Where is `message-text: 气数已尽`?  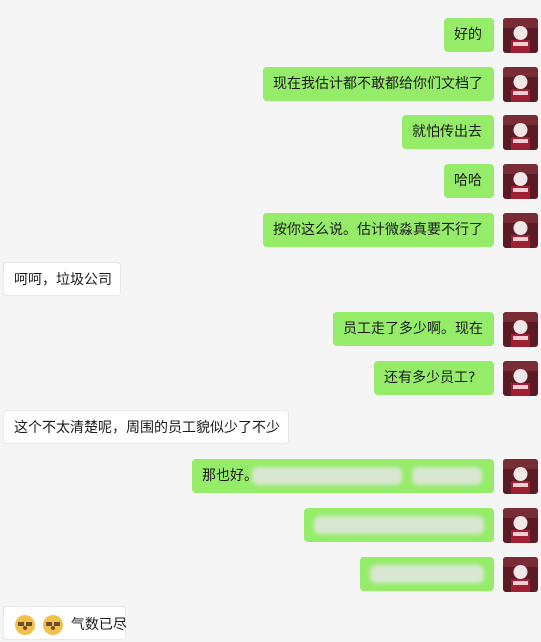
message-text: 气数已尽 is located at coordinates (98, 625).